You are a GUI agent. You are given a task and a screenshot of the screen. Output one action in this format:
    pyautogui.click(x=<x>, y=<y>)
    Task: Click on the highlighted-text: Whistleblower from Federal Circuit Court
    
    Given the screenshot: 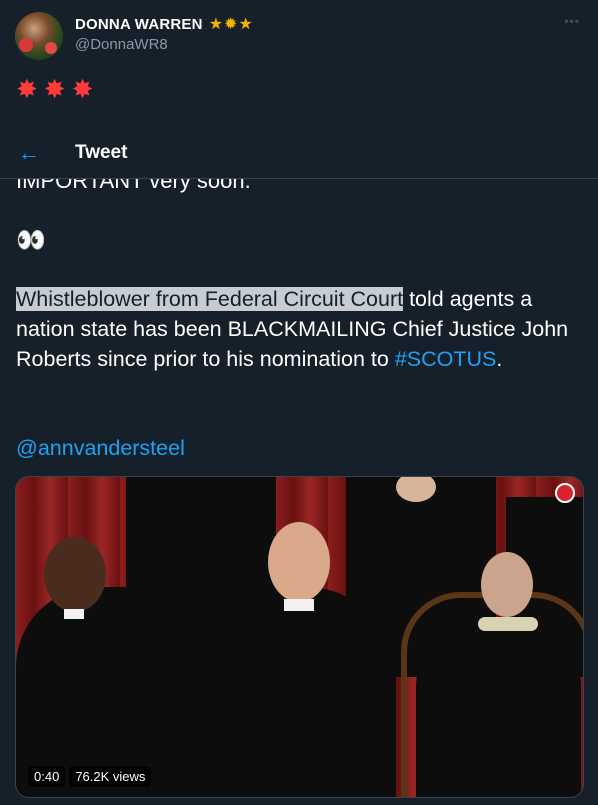 What is the action you would take?
    pyautogui.click(x=210, y=299)
    